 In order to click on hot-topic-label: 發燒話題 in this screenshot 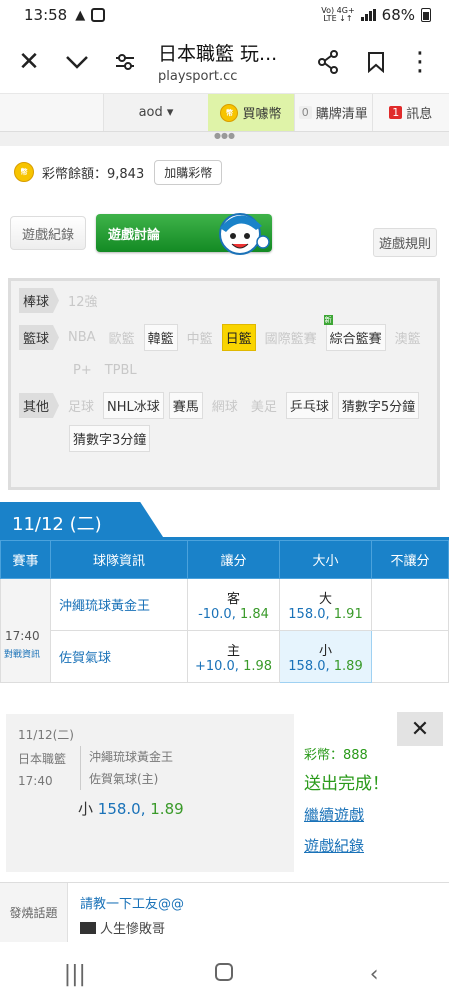, I will do `click(34, 912)`.